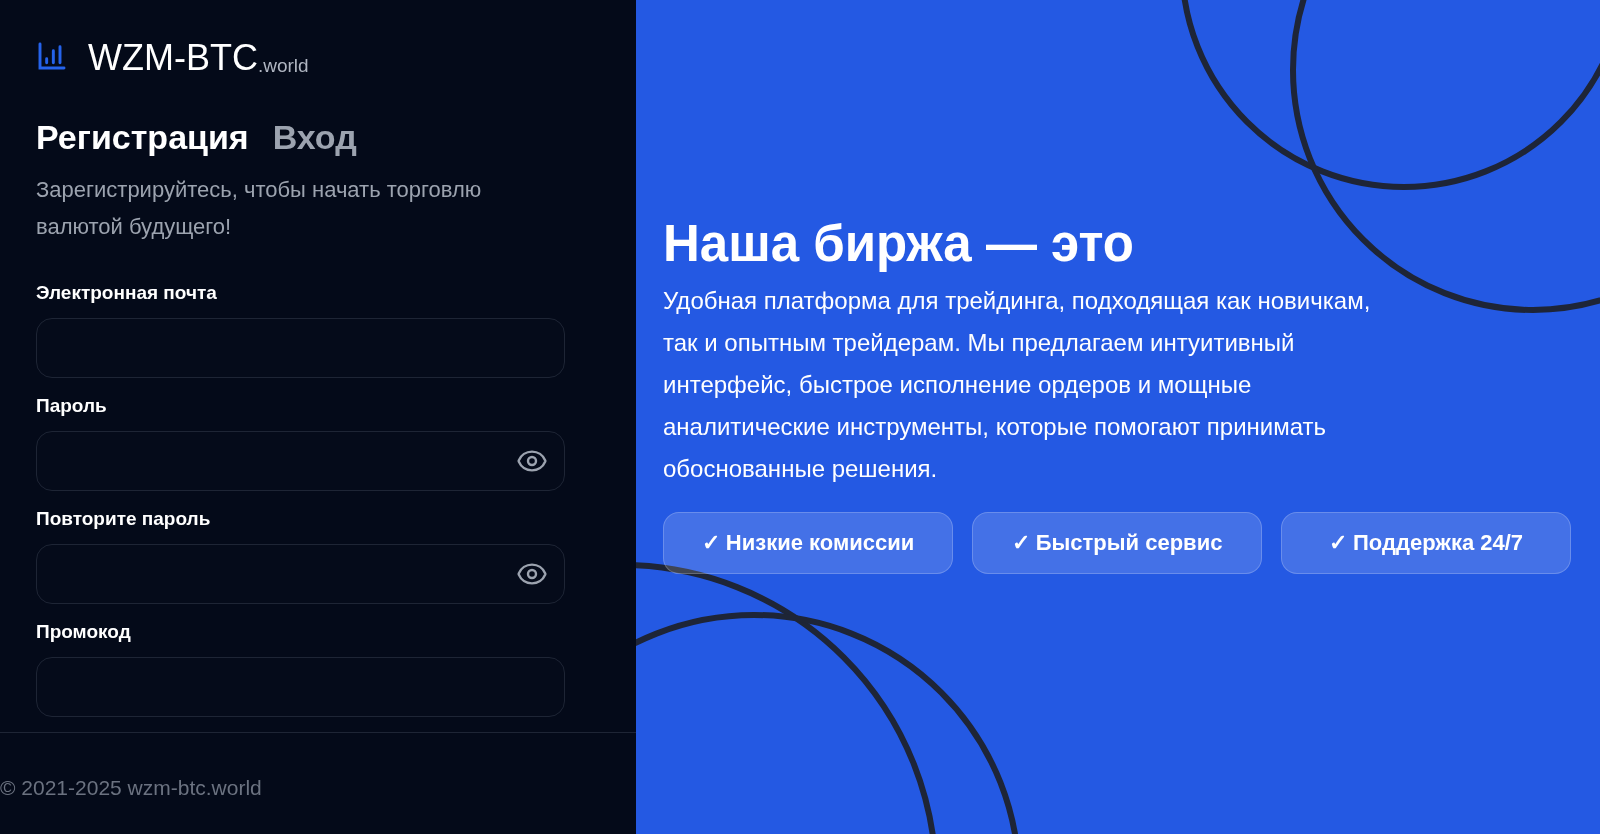 The width and height of the screenshot is (1600, 834). Describe the element at coordinates (1017, 384) in the screenshot. I see `promo-text: Удобная платформа для трейдинга, подходящая как новичкам, так и опытным трейдерам. Мы предлагаем интуитивный интерфейс, быстрое исполнение ордеров и мощные аналитические инструменты, которые помогают принимать обоснованные решения.` at that location.